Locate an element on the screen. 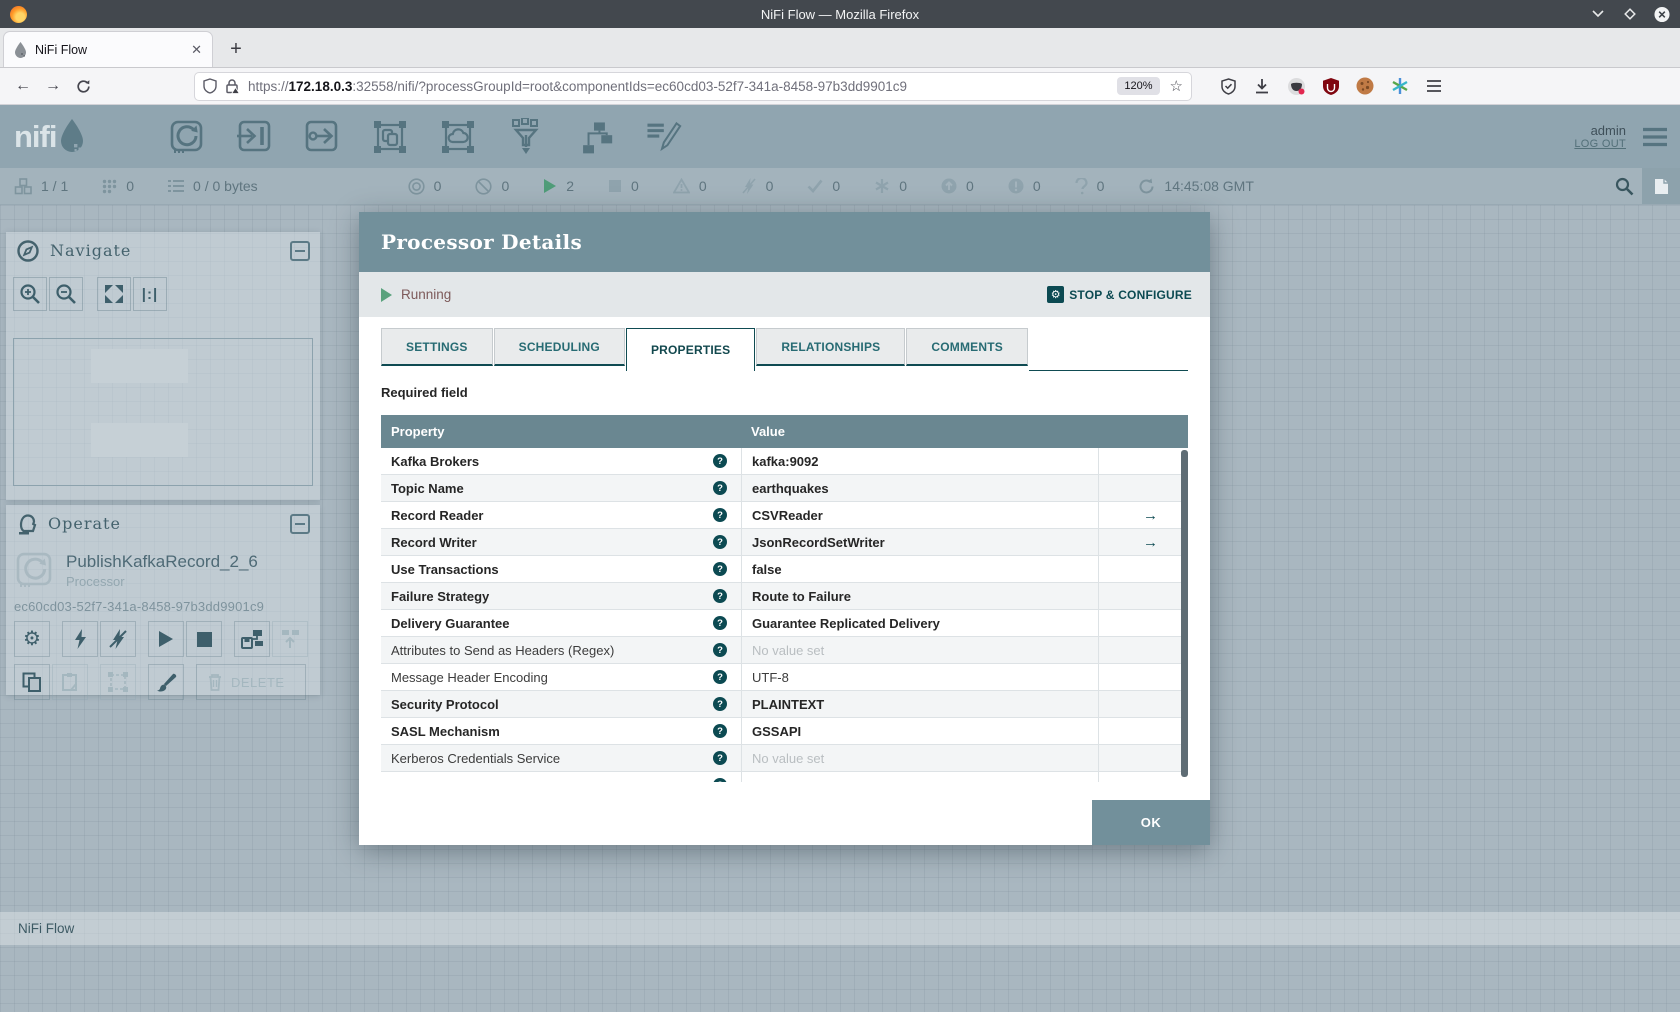 The height and width of the screenshot is (1012, 1680). multi-account-mask-icon is located at coordinates (1296, 86).